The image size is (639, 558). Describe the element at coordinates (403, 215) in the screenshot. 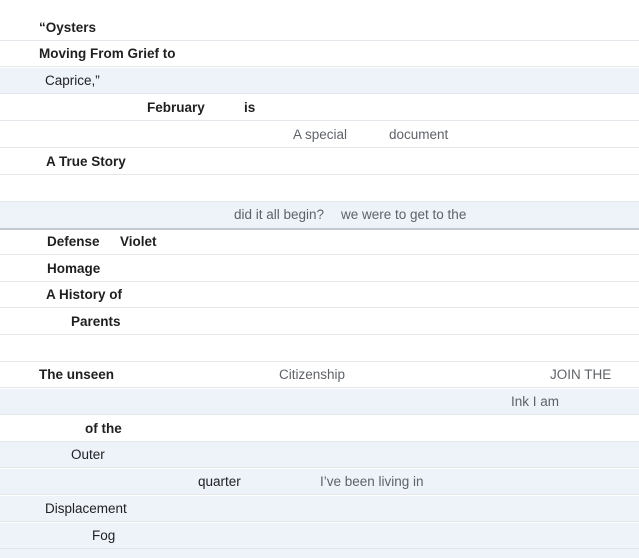

I see `sheet-cell: we were to get to the` at that location.